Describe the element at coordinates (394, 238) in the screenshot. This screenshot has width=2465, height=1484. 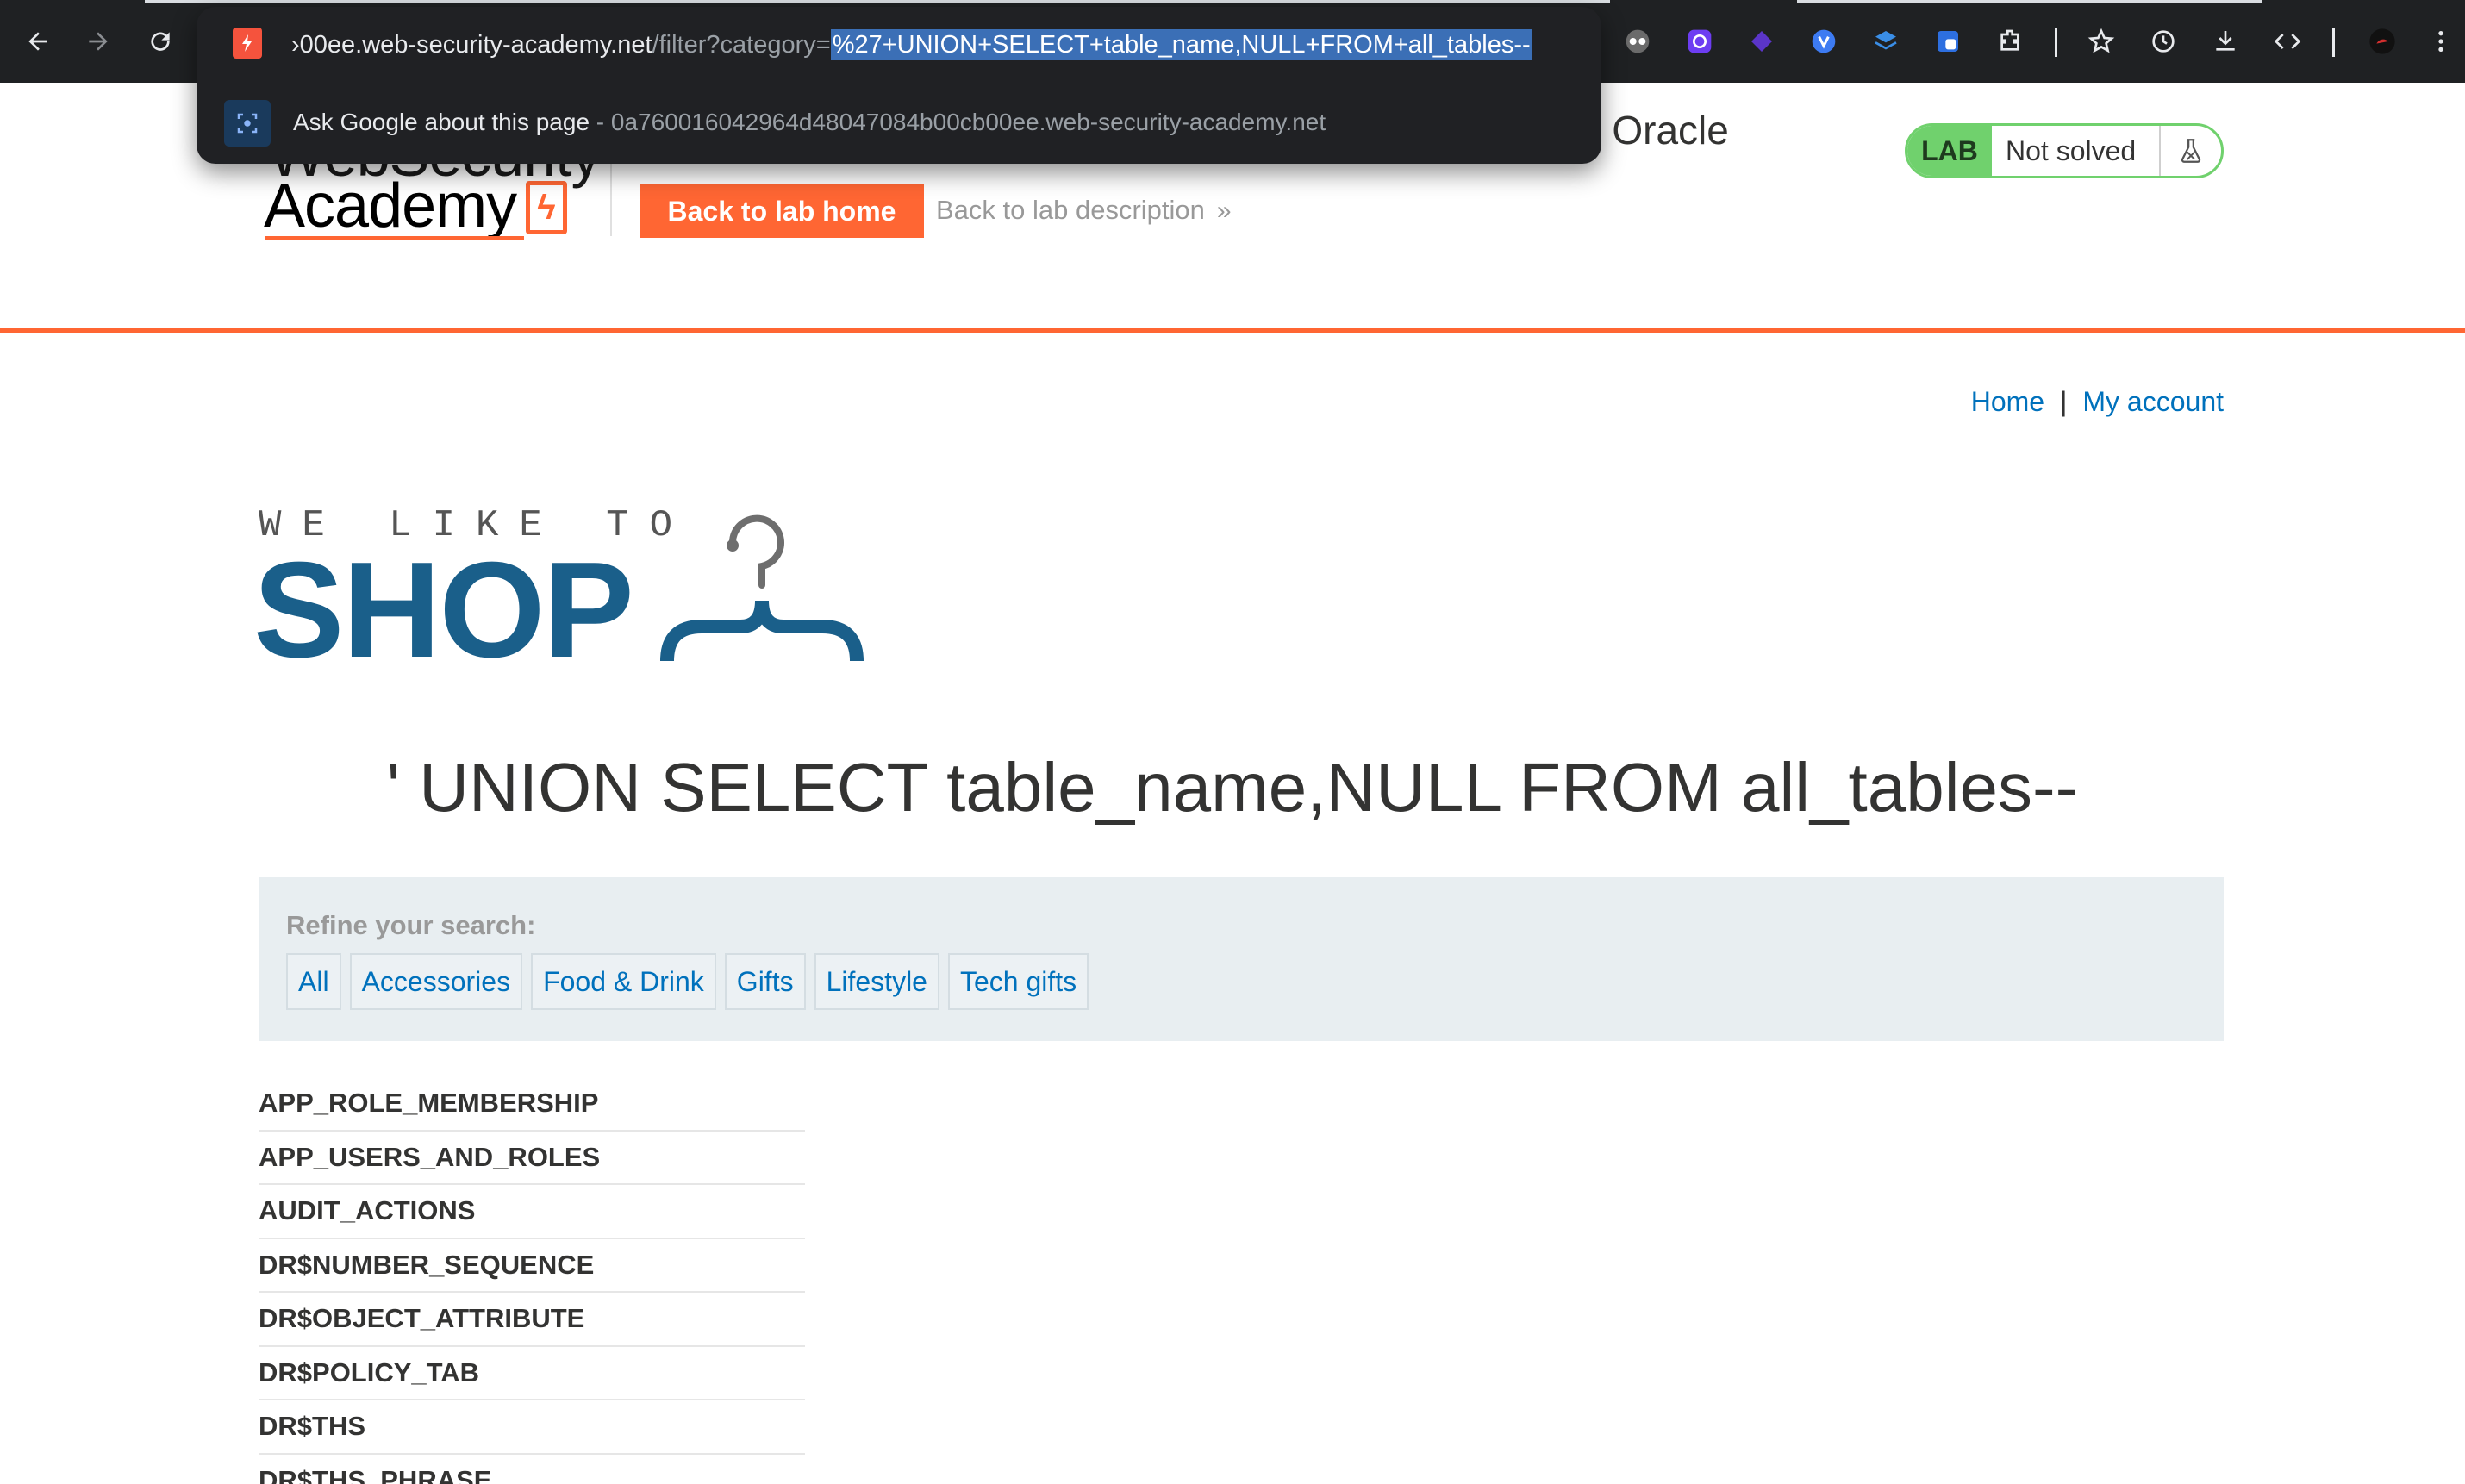
I see `logo-underline` at that location.